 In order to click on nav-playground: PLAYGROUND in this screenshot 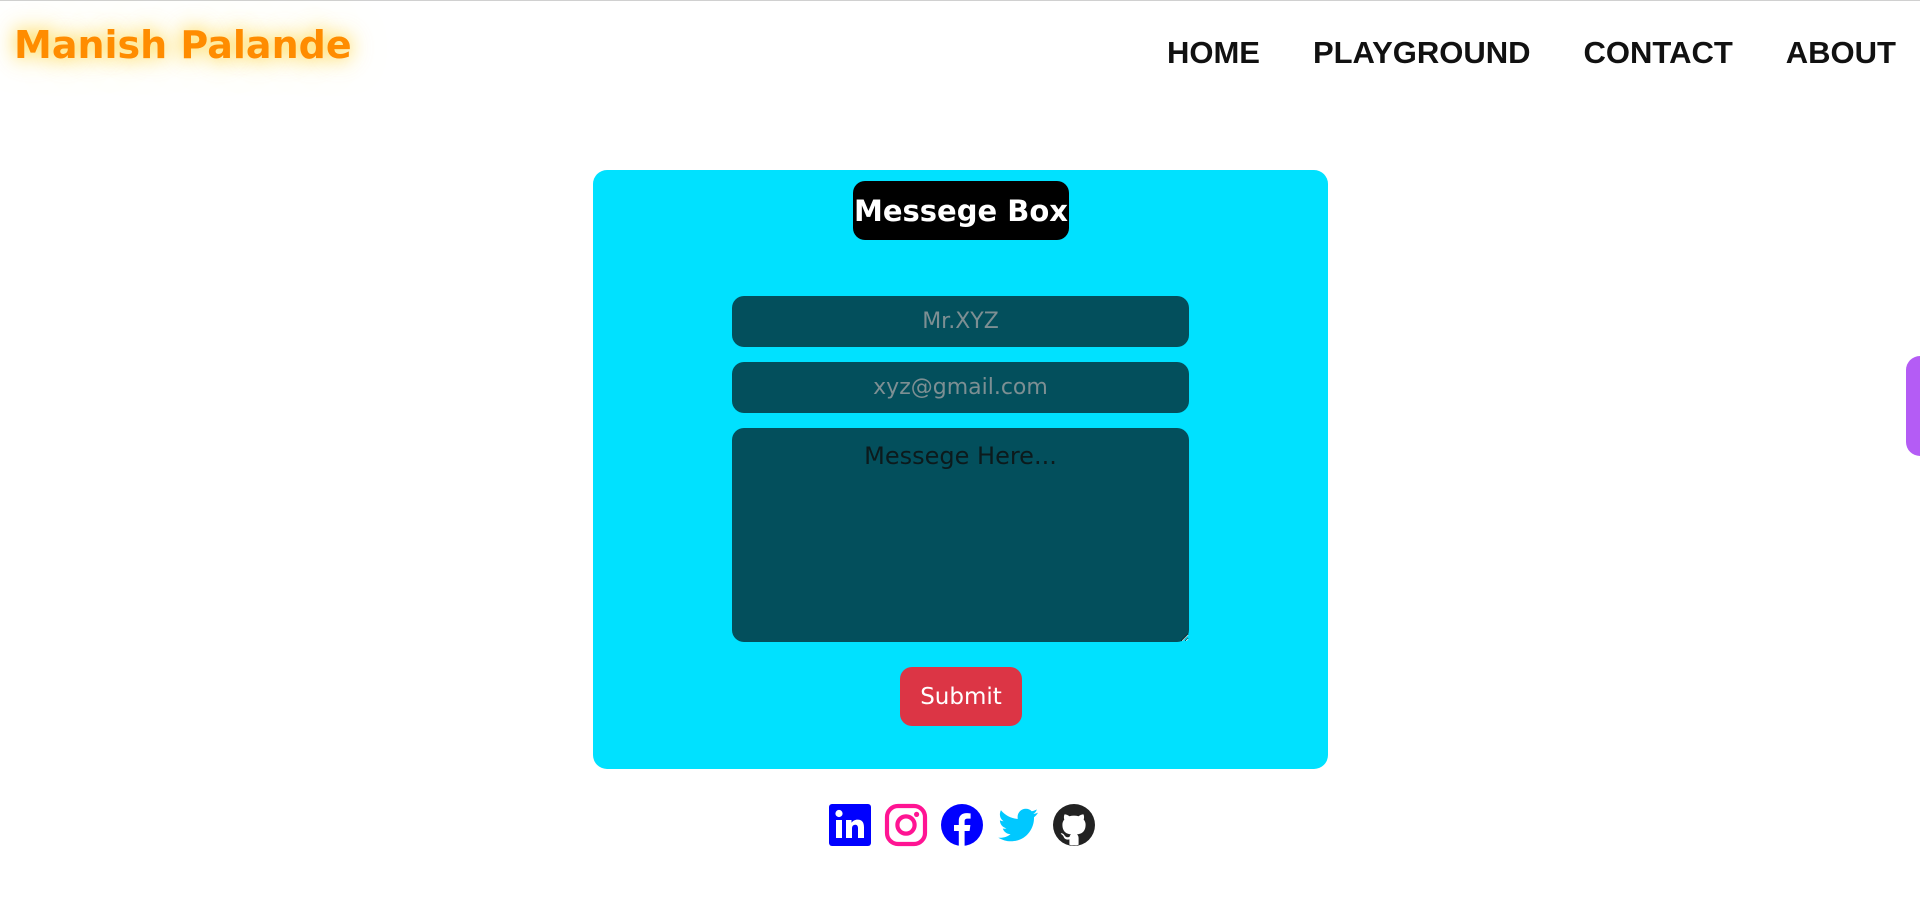, I will do `click(1422, 53)`.